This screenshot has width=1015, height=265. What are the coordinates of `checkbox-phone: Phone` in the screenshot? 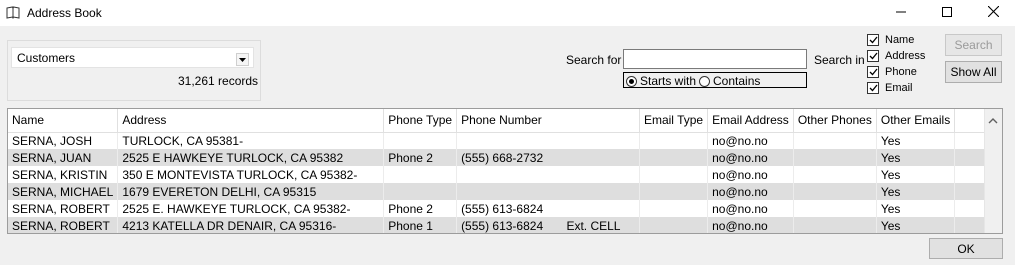 It's located at (892, 72).